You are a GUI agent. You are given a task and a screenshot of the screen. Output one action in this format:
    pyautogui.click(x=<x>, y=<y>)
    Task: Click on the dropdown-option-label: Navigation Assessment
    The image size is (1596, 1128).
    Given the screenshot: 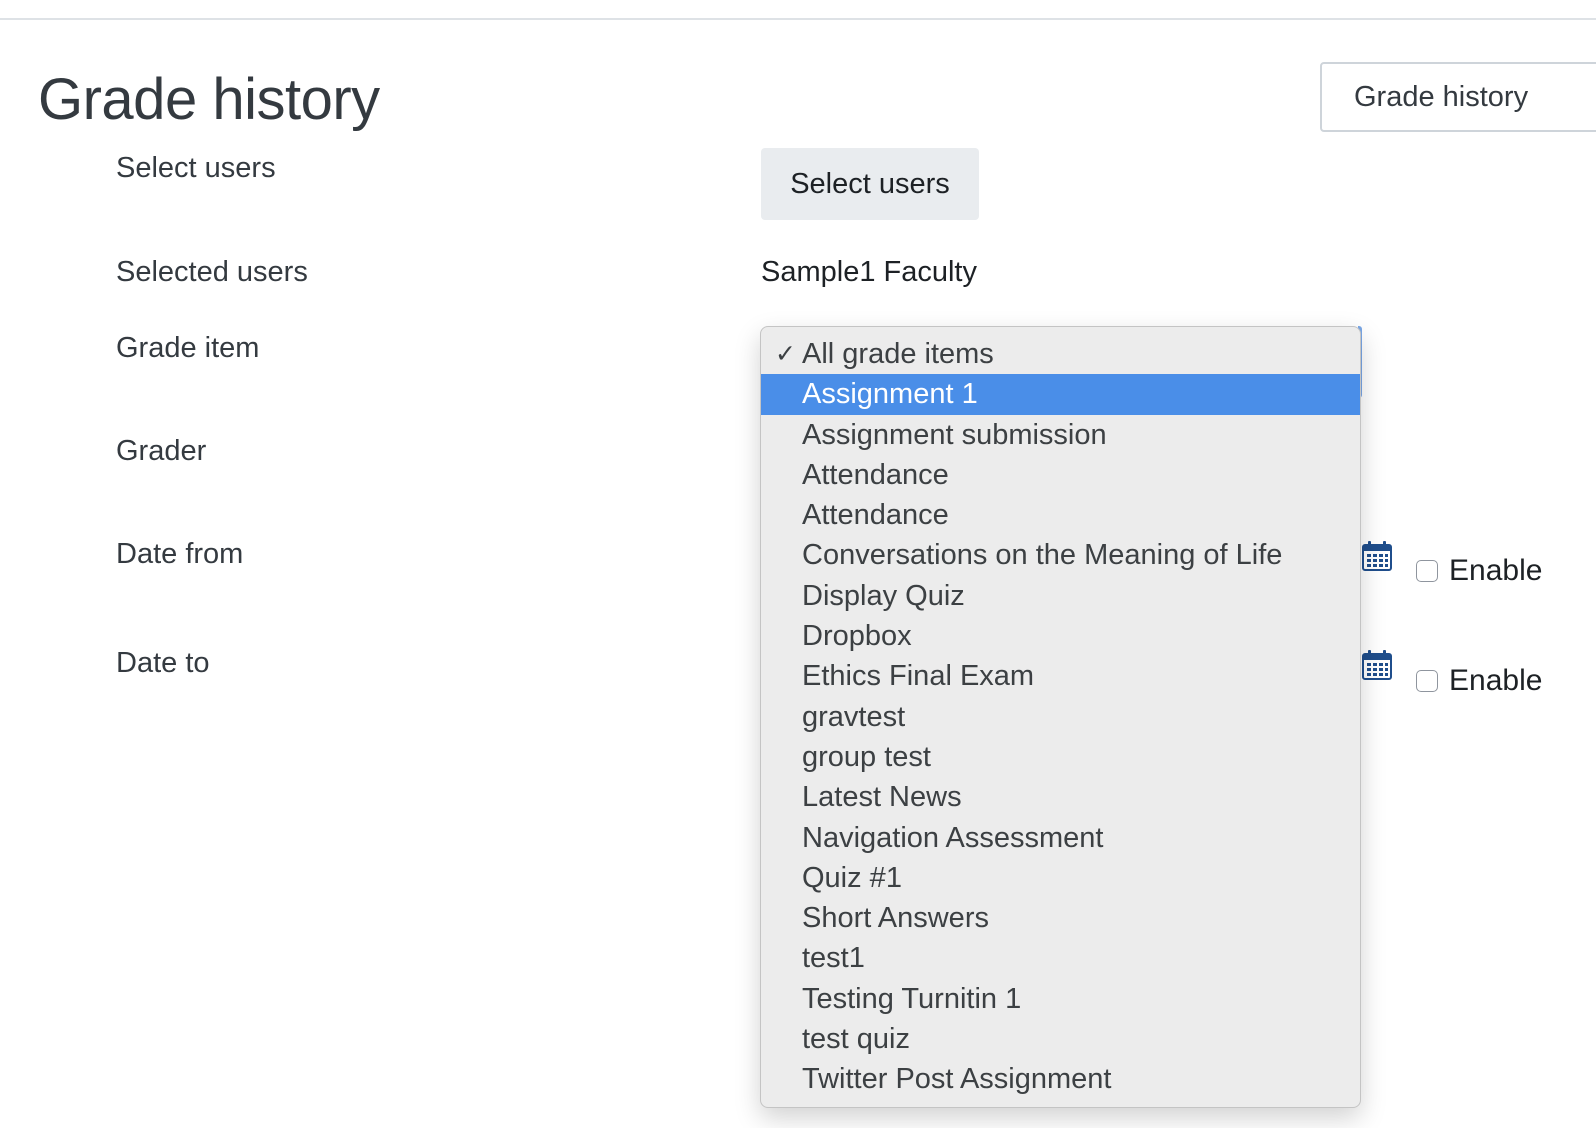 What is the action you would take?
    pyautogui.click(x=953, y=837)
    